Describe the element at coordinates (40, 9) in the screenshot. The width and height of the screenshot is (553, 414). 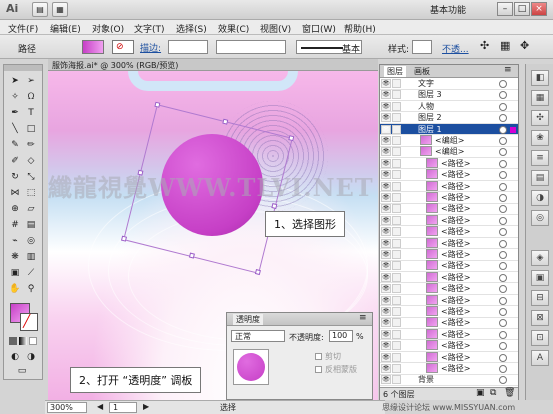
I see `arrange-documents-button: ▤` at that location.